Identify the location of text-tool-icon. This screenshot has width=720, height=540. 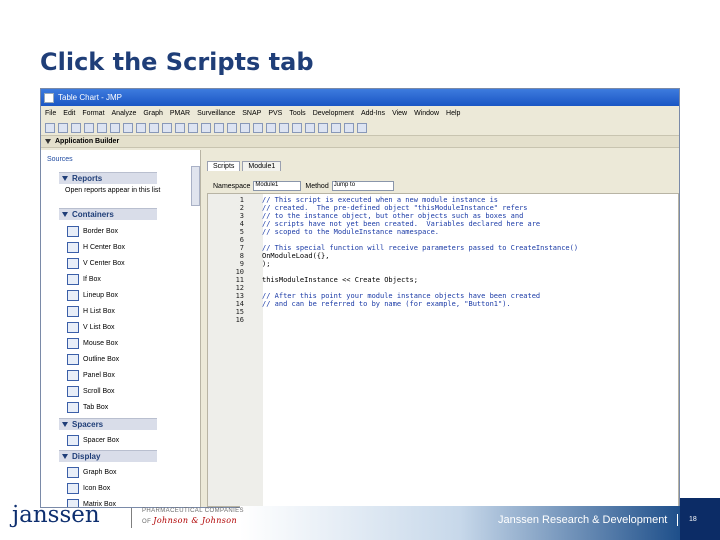
(206, 127).